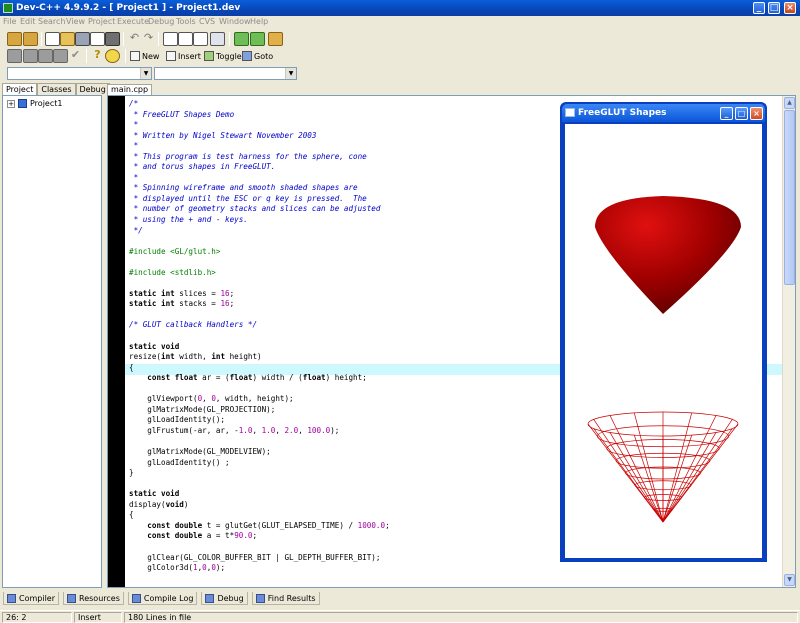 This screenshot has width=800, height=623. Describe the element at coordinates (259, 473) in the screenshot. I see `code-line: }` at that location.